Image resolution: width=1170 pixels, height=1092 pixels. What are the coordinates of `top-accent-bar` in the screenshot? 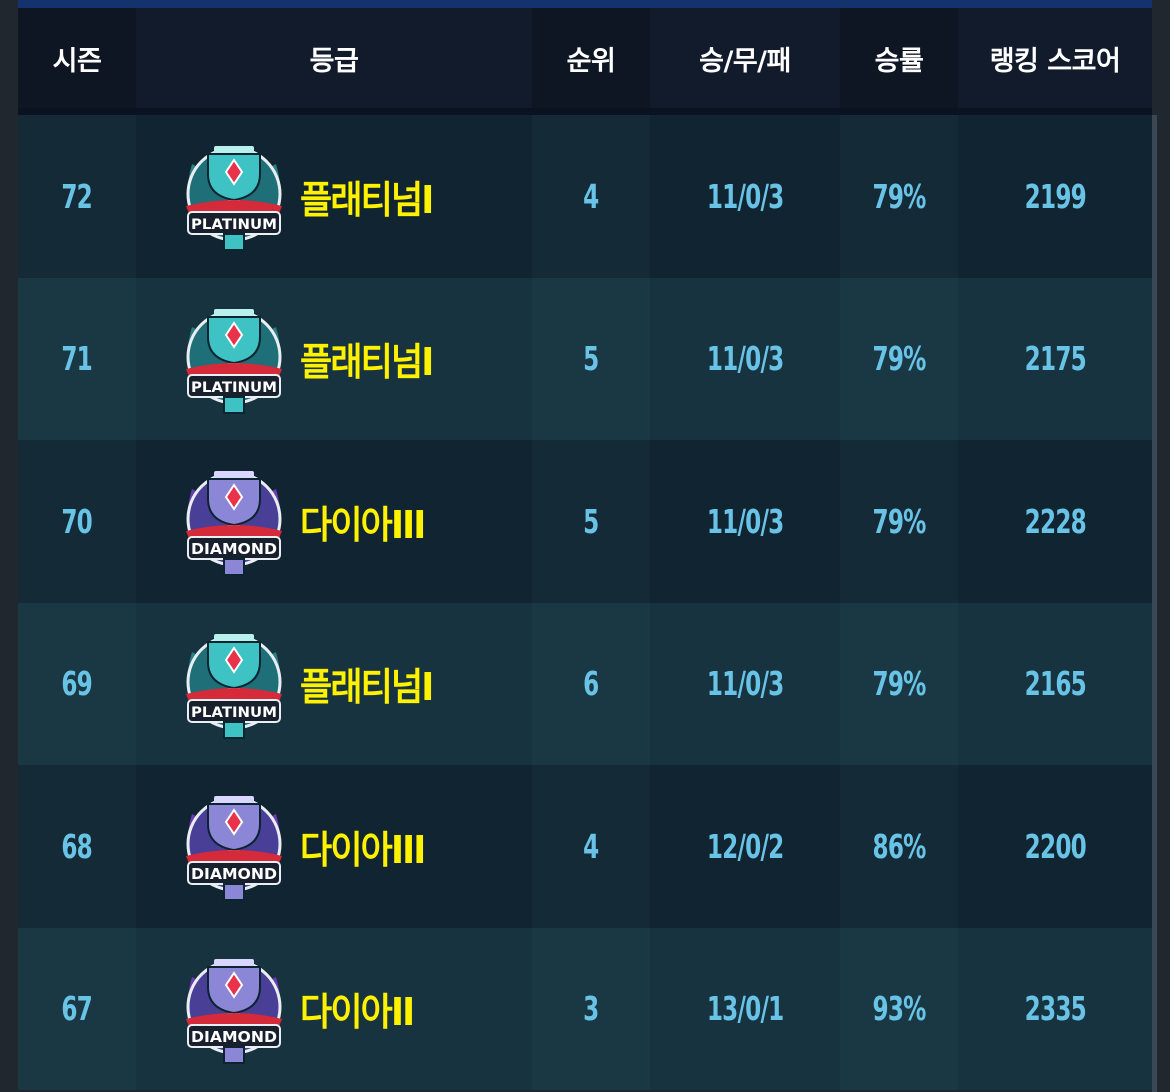 It's located at (585, 4).